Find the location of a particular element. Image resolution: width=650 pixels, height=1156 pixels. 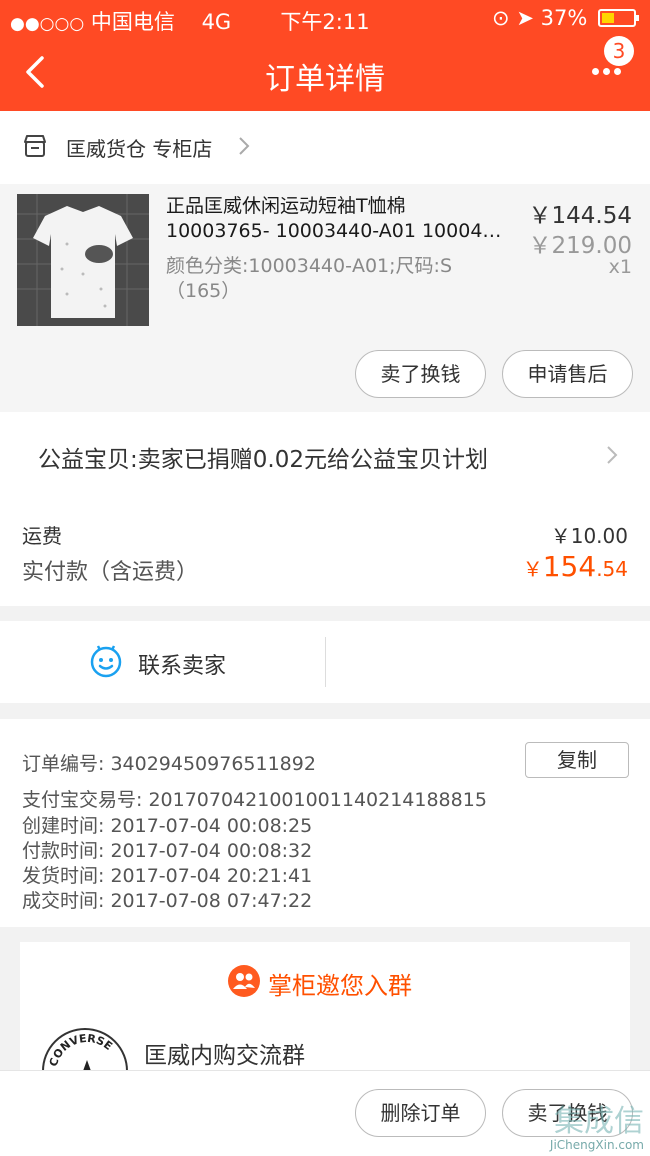

shipped-time: 发货时间: 2017-07-04 20:21:41 is located at coordinates (167, 876).